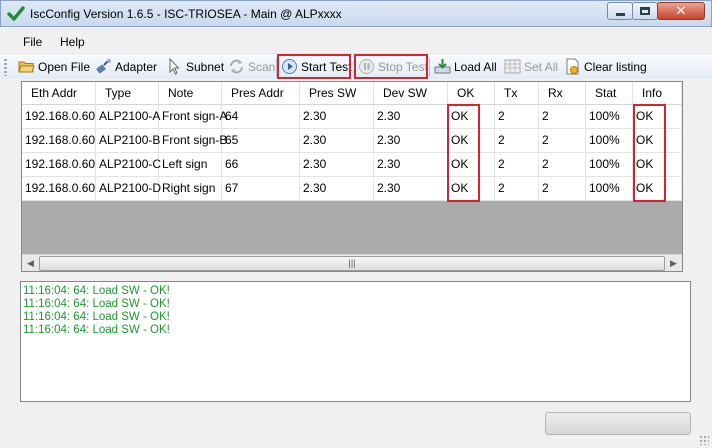 This screenshot has height=448, width=712. Describe the element at coordinates (442, 66) in the screenshot. I see `load-icon` at that location.